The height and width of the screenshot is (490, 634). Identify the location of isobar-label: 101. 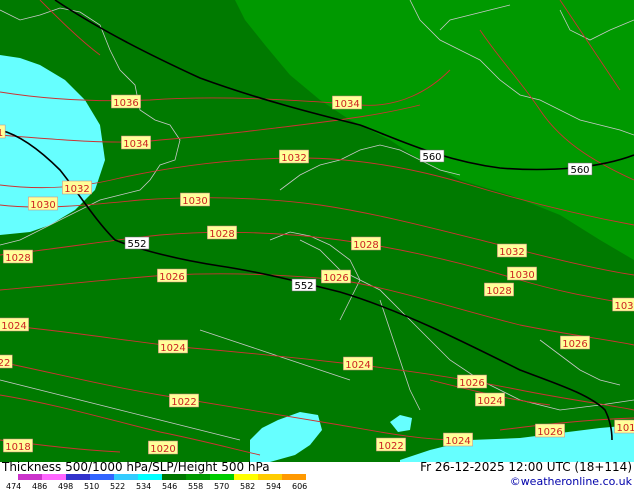
(625, 428).